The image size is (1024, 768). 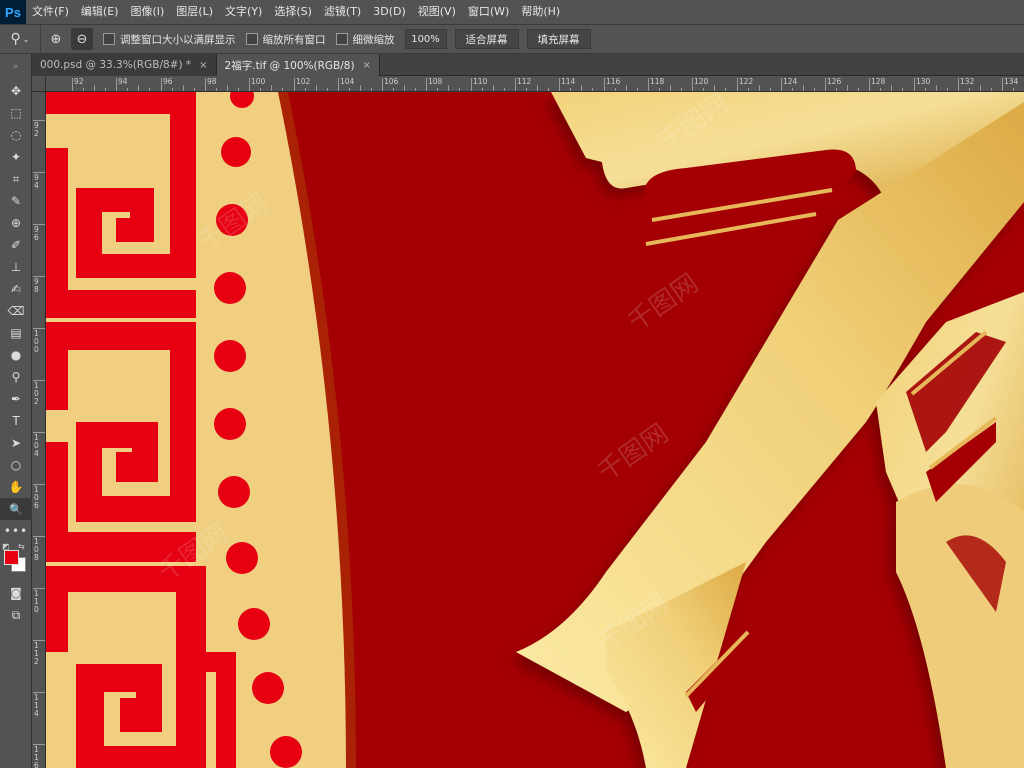 I want to click on foreground-color-swatch, so click(x=11, y=557).